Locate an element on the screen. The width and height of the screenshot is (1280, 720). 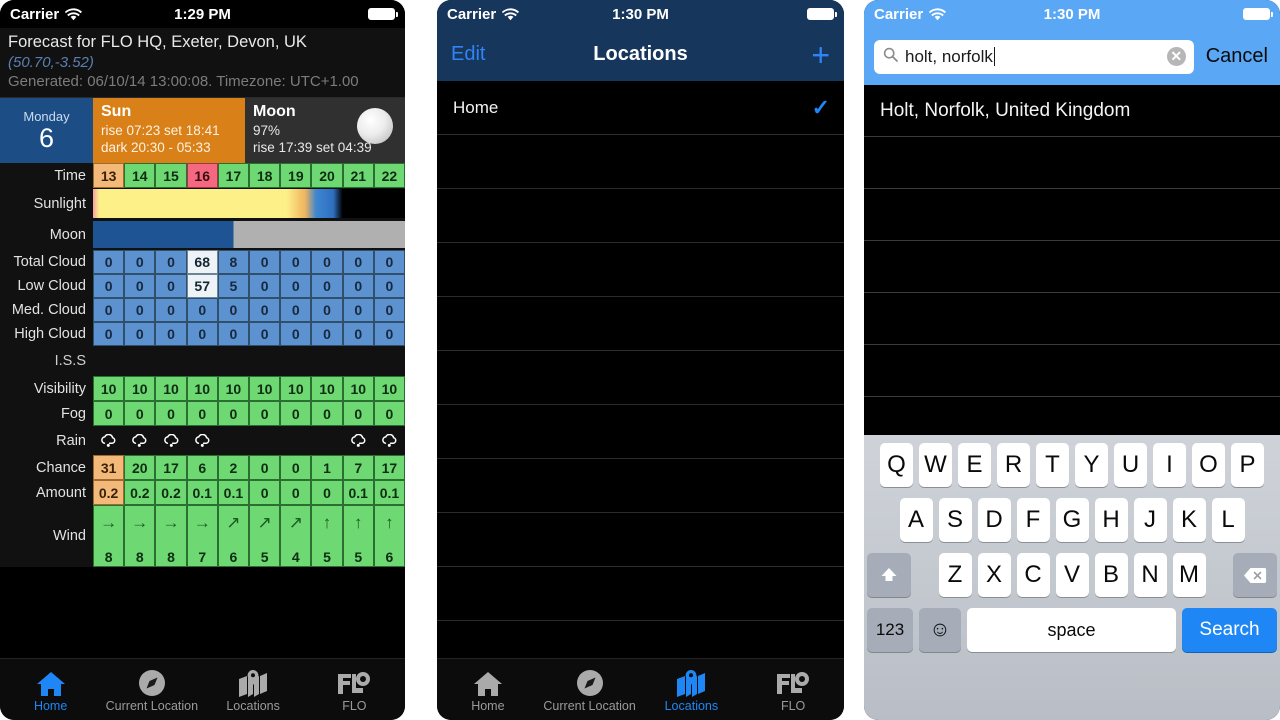
search-input: holt, norfolk ✕ is located at coordinates (1034, 56).